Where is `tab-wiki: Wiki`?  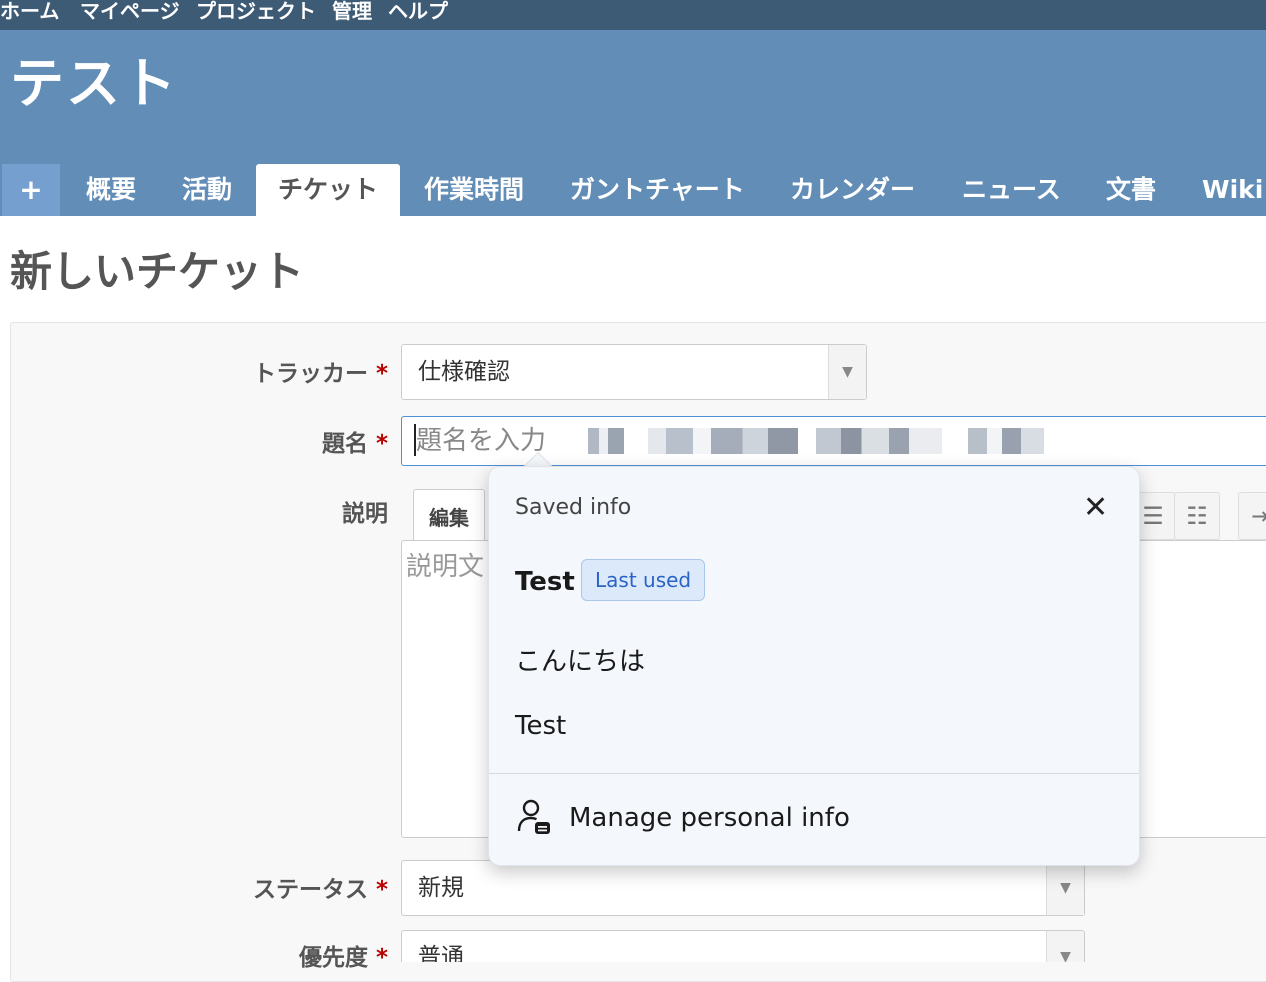 tab-wiki: Wiki is located at coordinates (1232, 190).